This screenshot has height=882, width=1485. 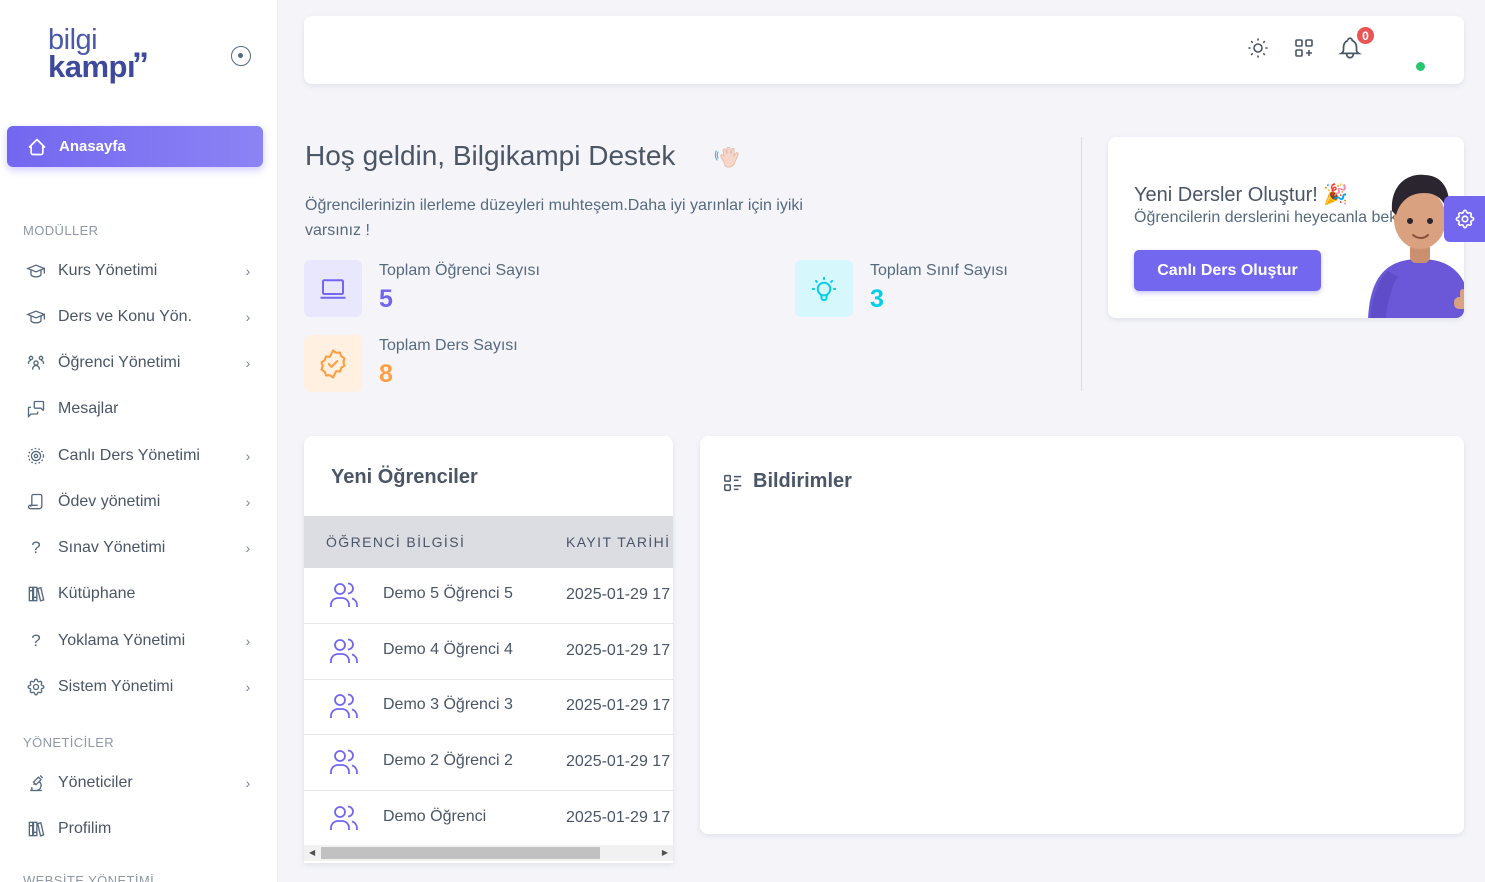 I want to click on waving-hand-icon, so click(x=726, y=157).